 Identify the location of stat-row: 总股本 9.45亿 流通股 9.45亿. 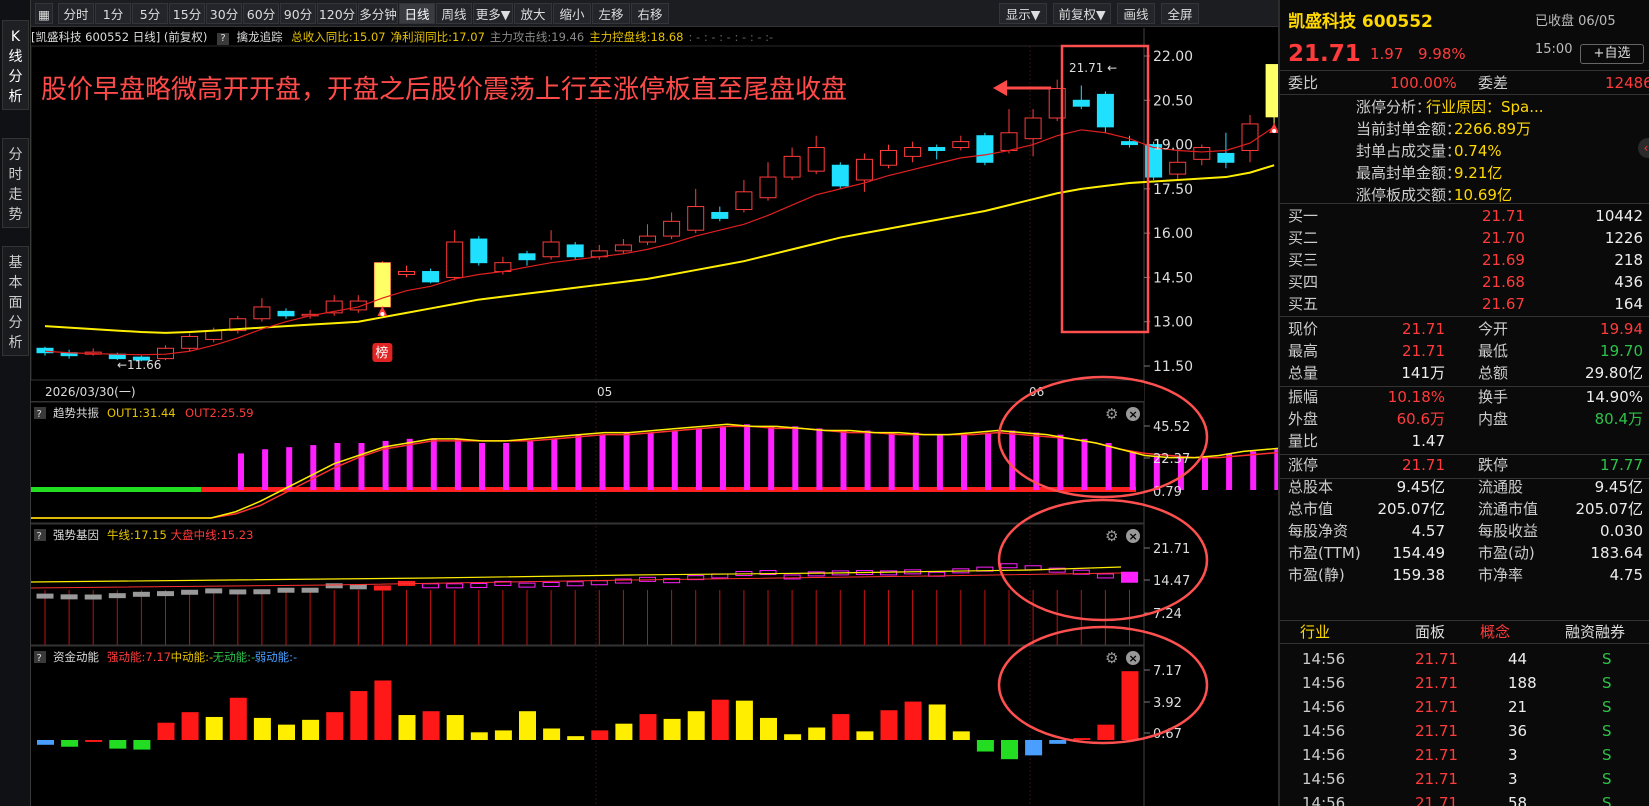
(1464, 487).